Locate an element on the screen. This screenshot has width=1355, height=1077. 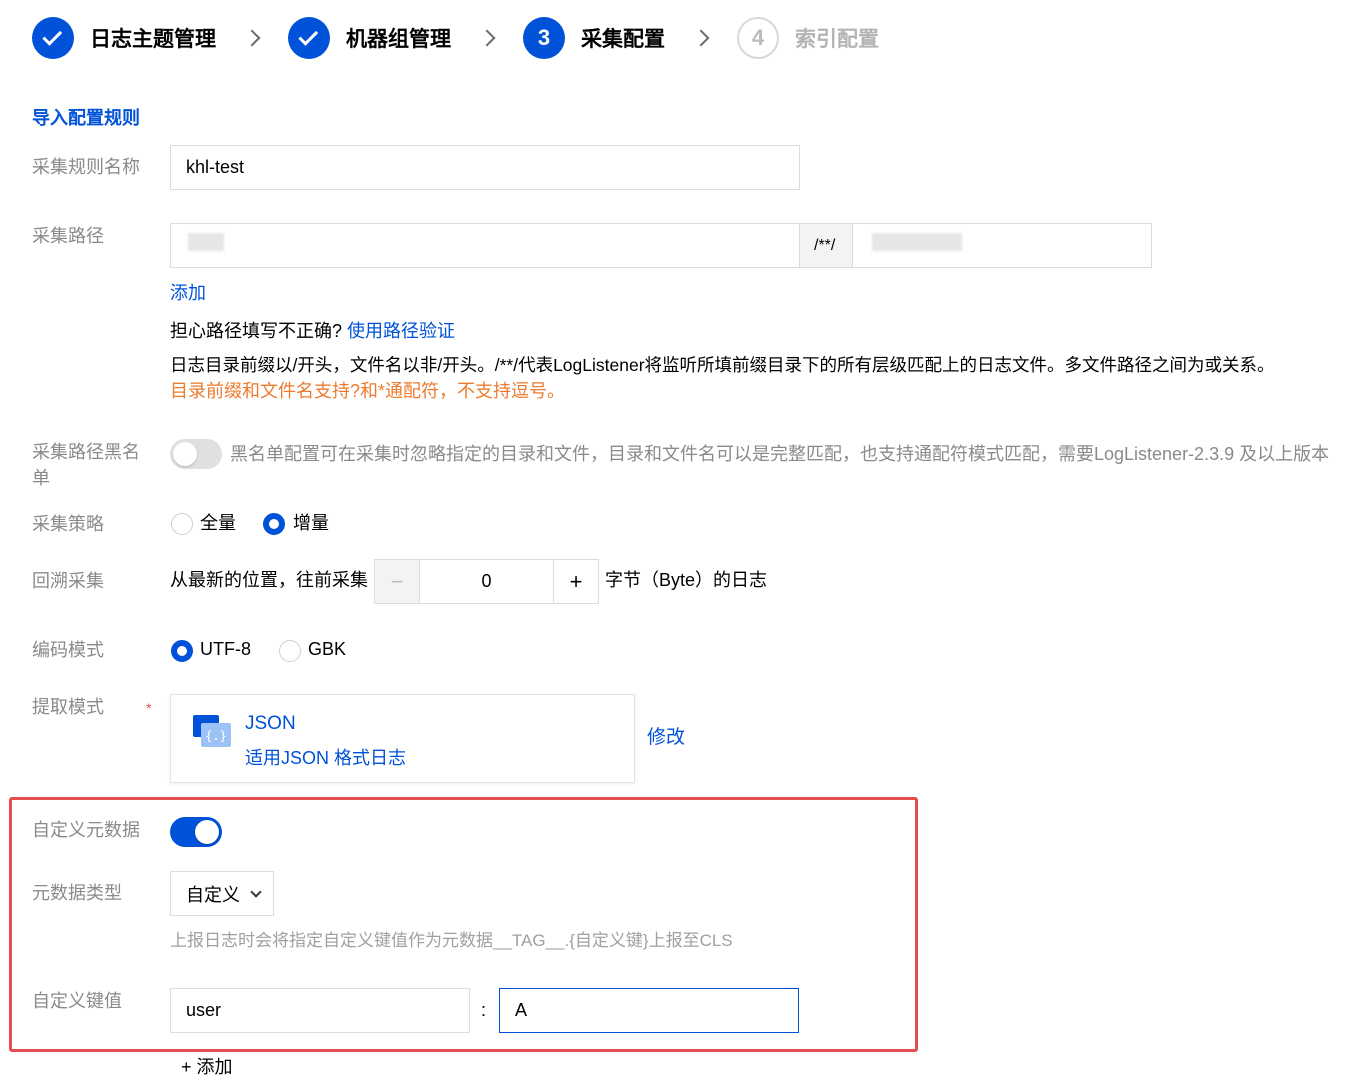
strategy-incremental-label: 增量 is located at coordinates (311, 523).